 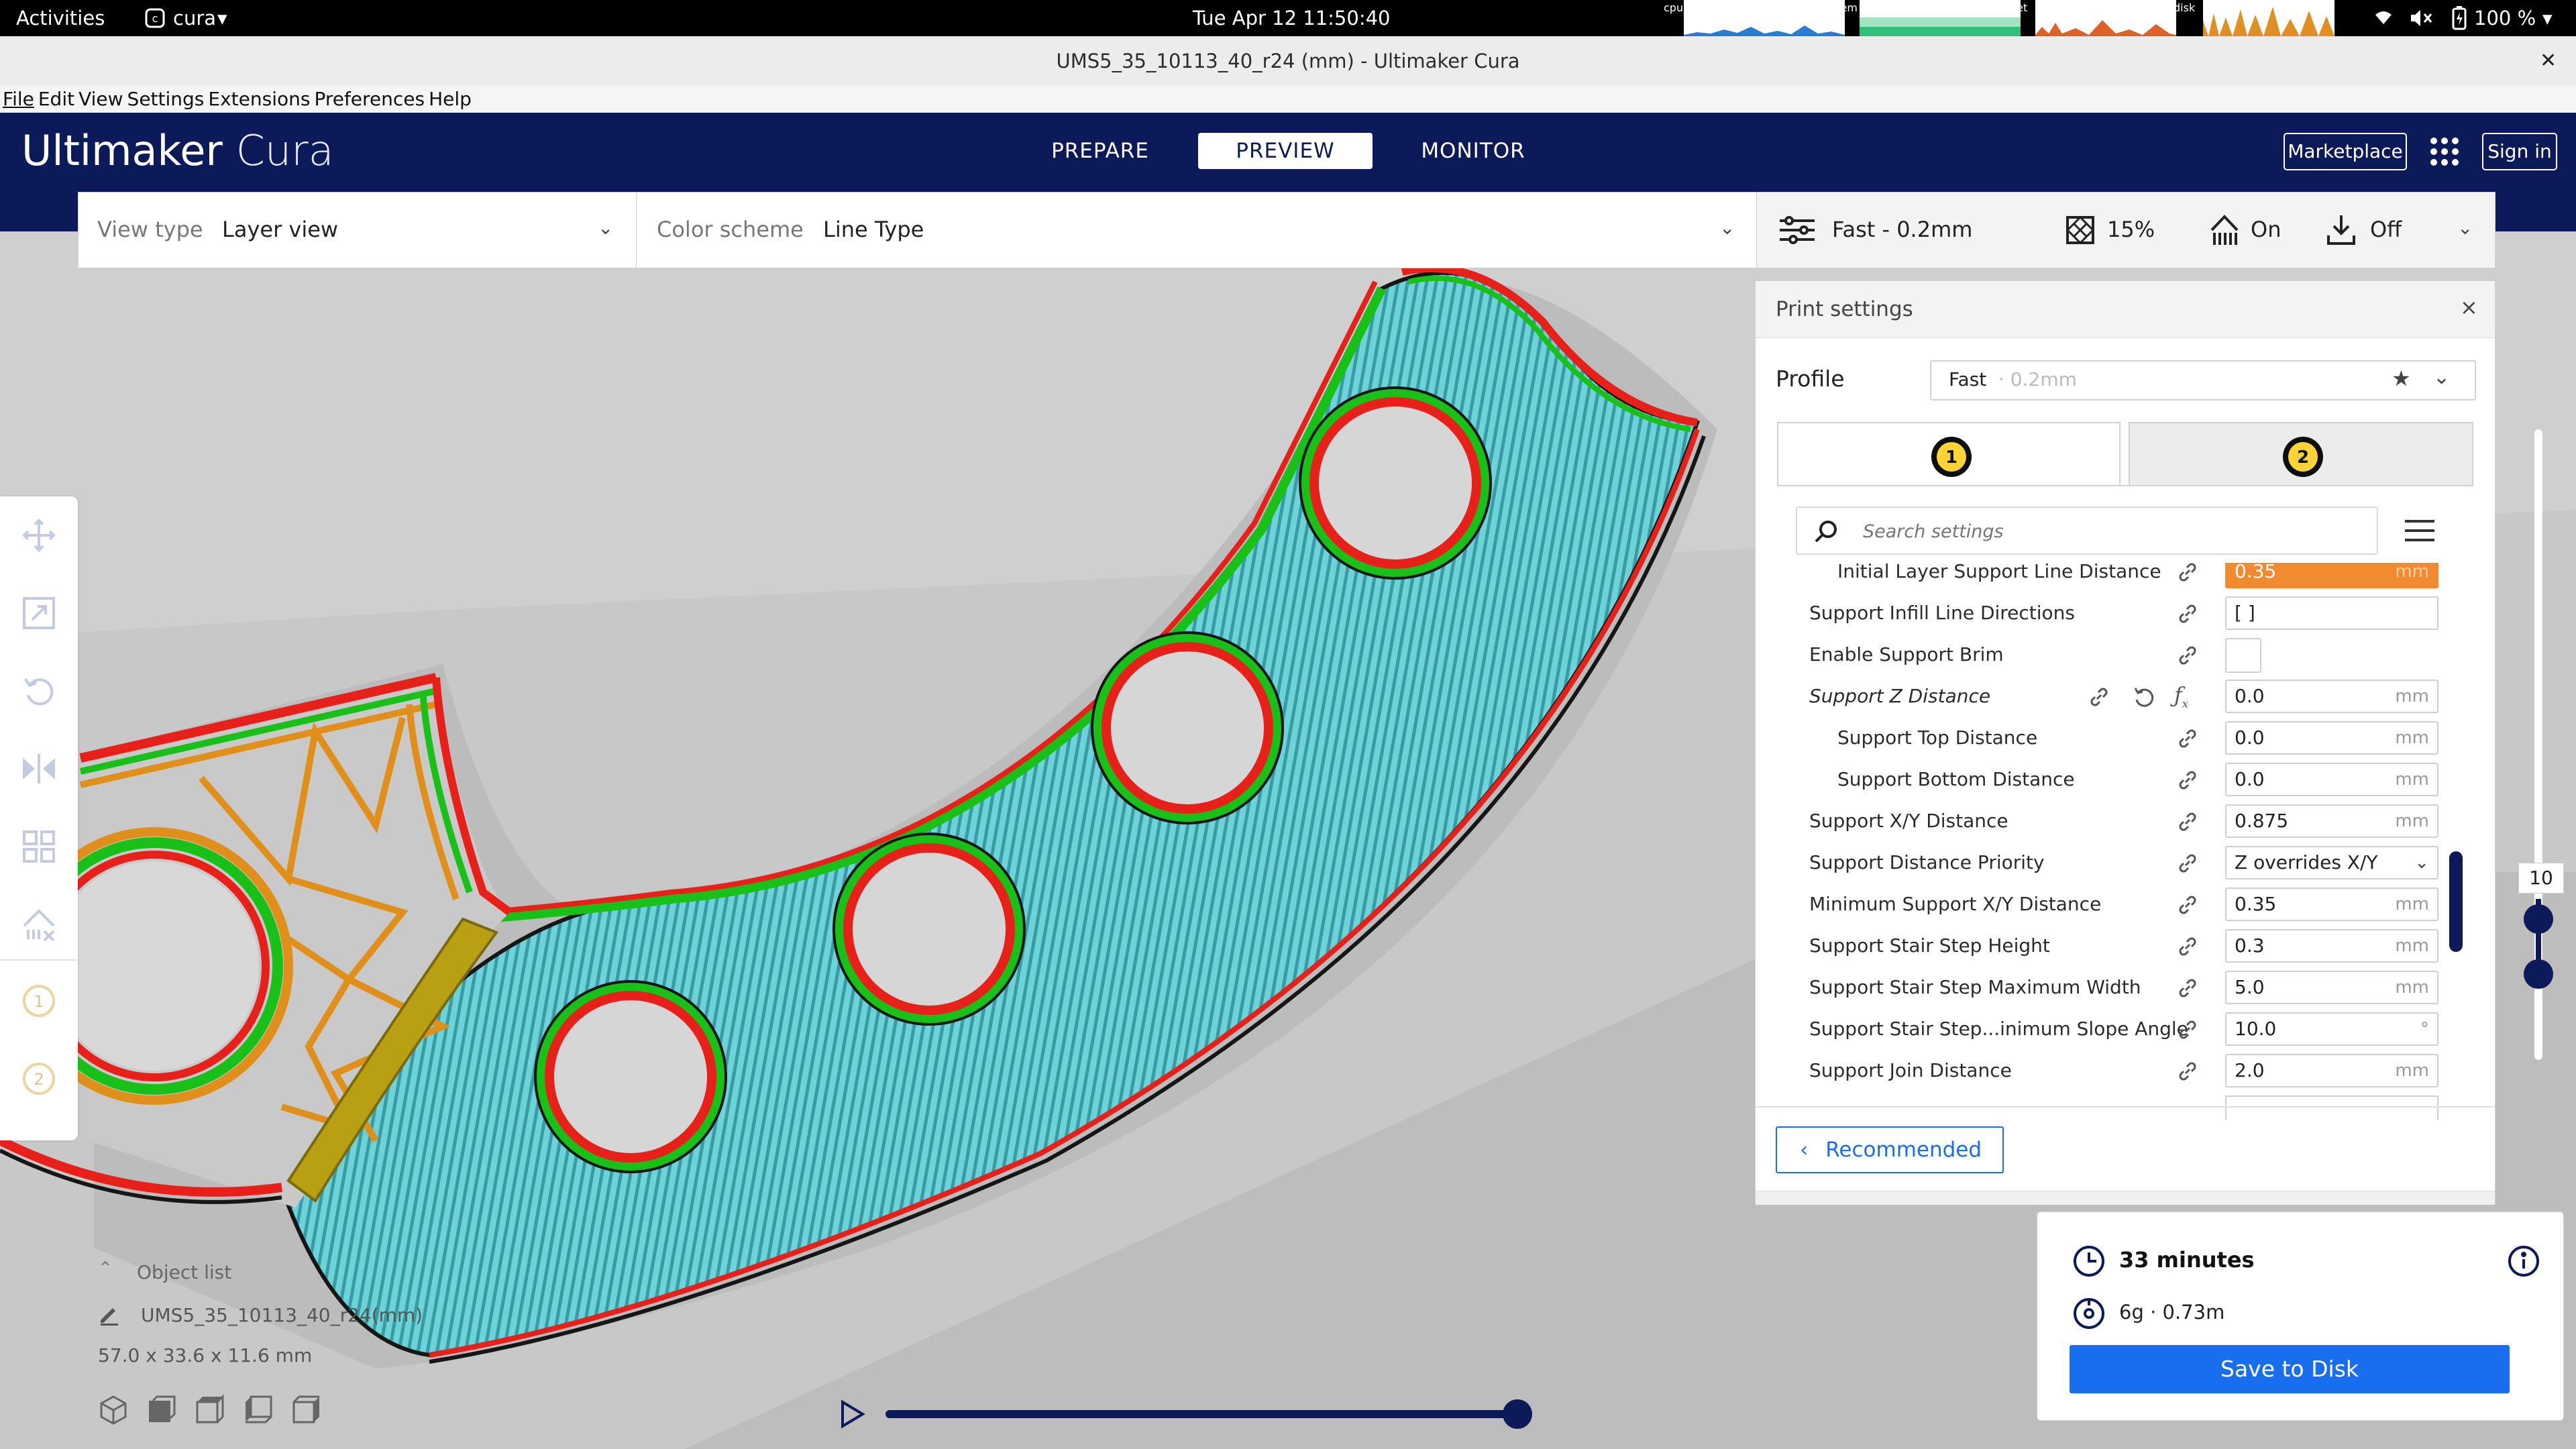 What do you see at coordinates (39, 691) in the screenshot?
I see `rotate-tool-icon` at bounding box center [39, 691].